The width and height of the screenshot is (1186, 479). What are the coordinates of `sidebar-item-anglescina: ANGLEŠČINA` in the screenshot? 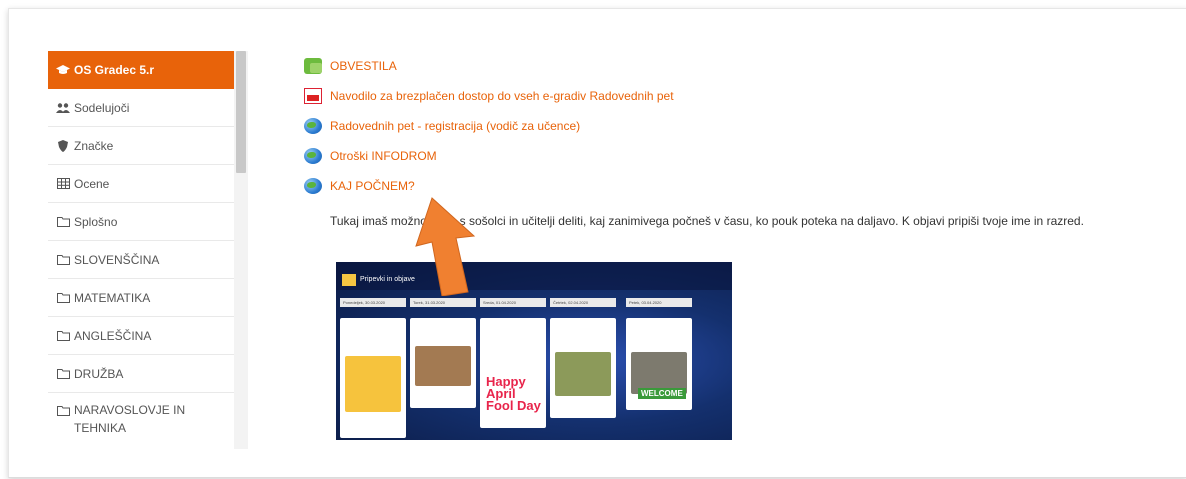 It's located at (148, 336).